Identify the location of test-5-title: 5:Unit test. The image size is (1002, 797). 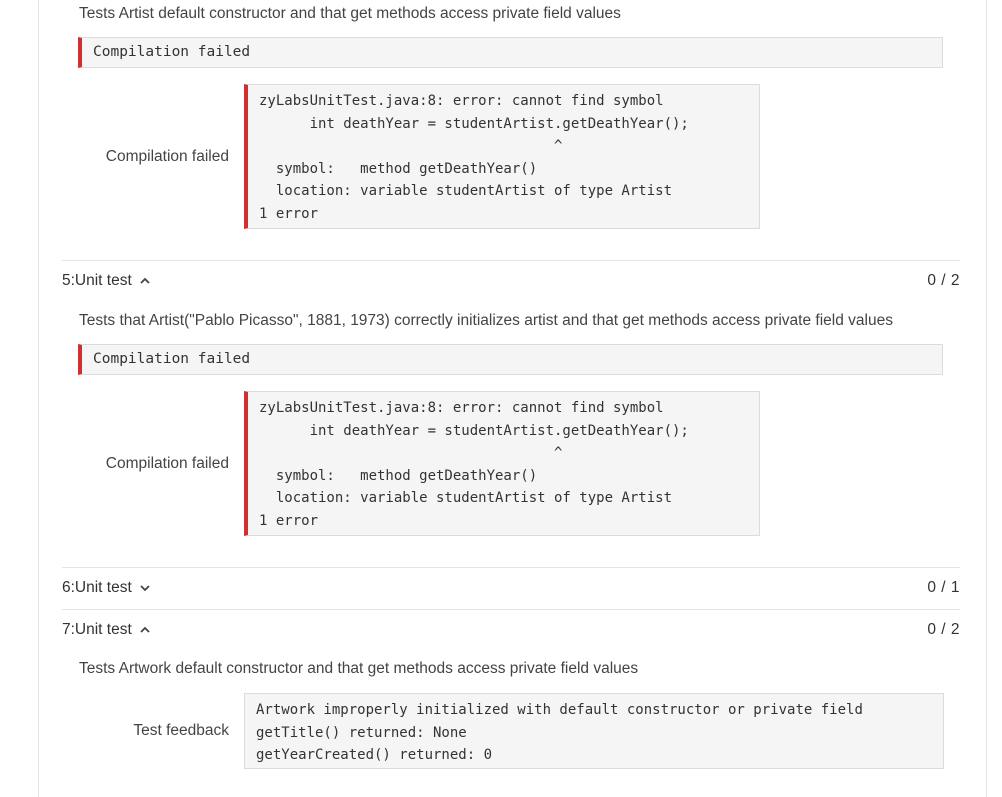
(97, 280).